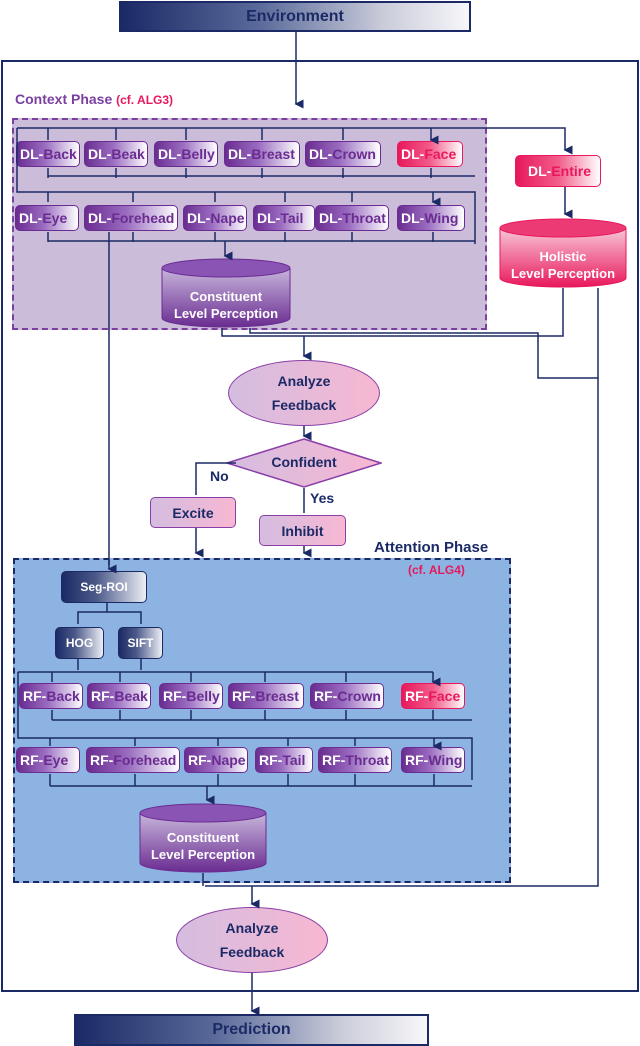  What do you see at coordinates (252, 928) in the screenshot?
I see `analyze-2-line1: Analyze` at bounding box center [252, 928].